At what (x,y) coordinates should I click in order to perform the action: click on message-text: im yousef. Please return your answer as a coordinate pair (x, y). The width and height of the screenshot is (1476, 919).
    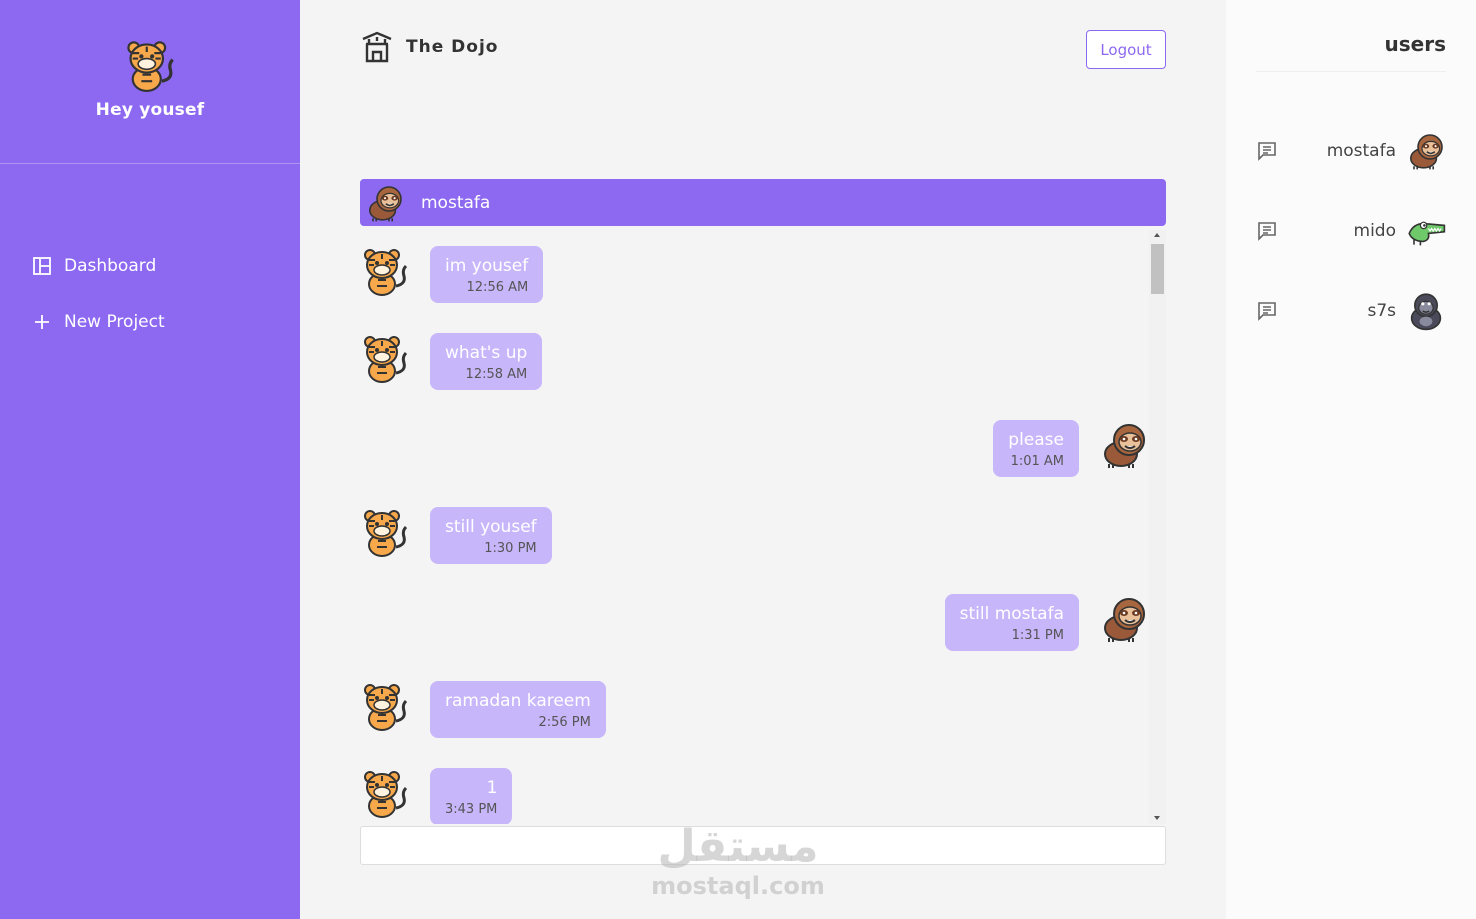
    Looking at the image, I should click on (487, 266).